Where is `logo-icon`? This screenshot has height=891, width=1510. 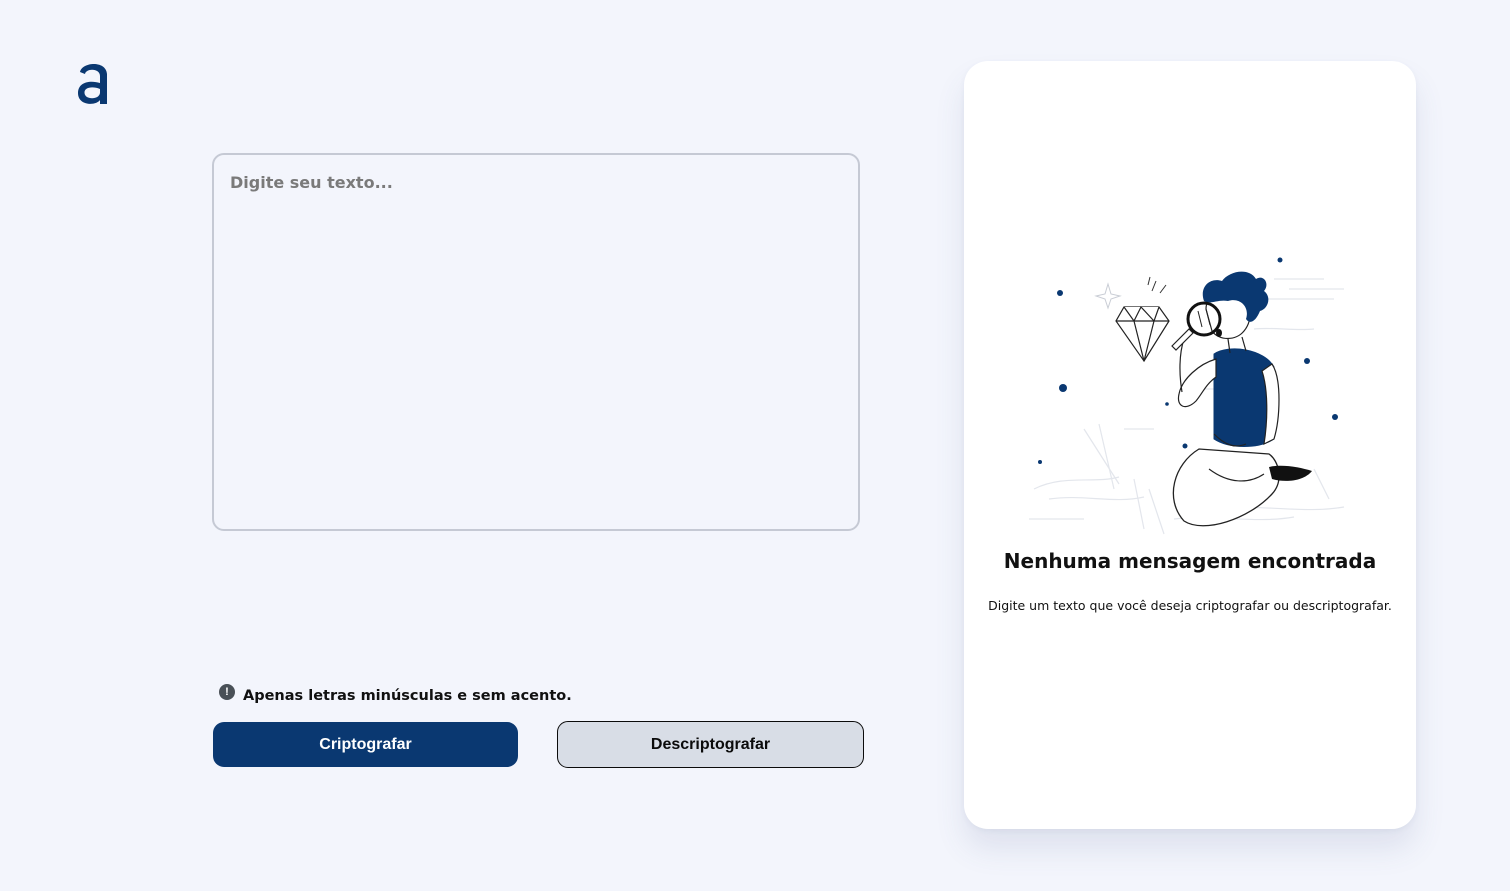
logo-icon is located at coordinates (92, 84).